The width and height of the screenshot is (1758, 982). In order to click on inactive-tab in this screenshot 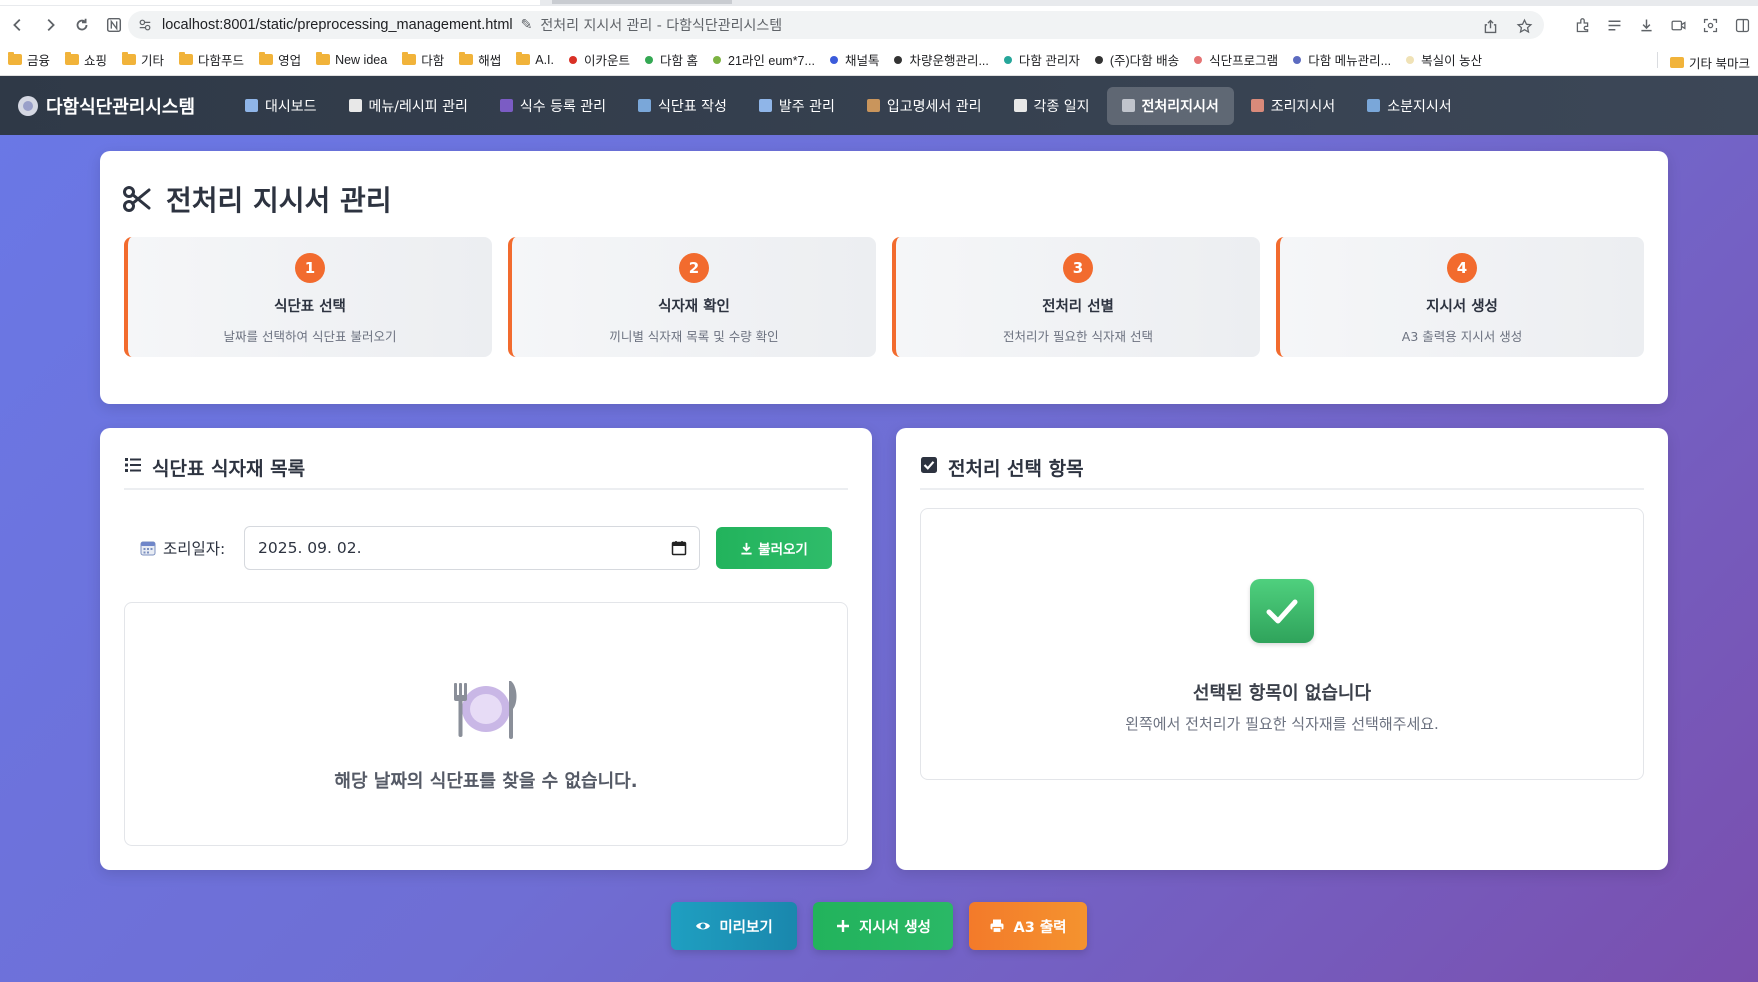, I will do `click(642, 2)`.